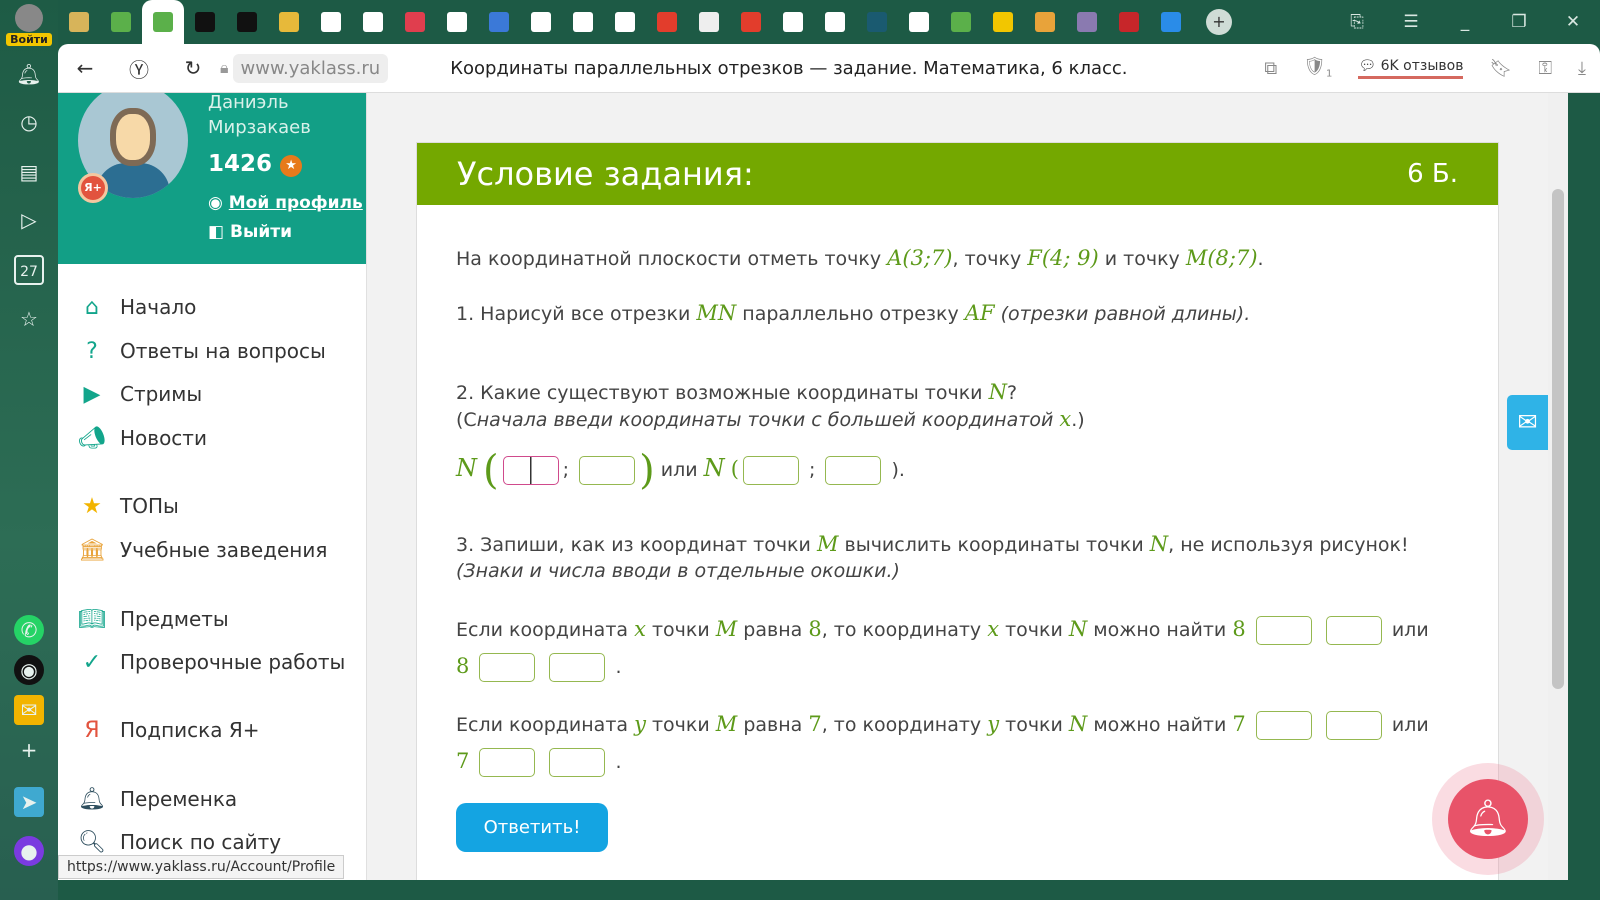 This screenshot has height=900, width=1600. Describe the element at coordinates (29, 122) in the screenshot. I see `history-icon: ◷` at that location.